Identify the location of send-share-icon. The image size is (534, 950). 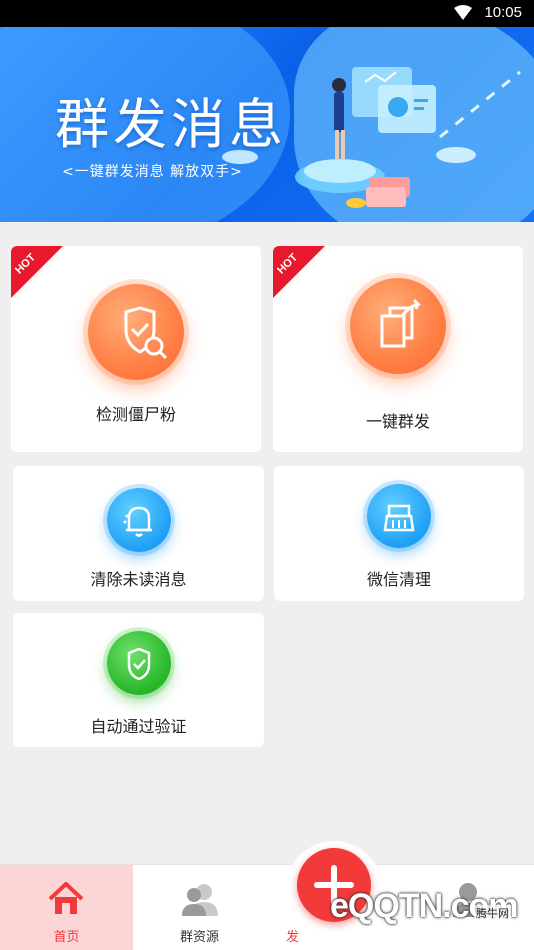
(398, 326).